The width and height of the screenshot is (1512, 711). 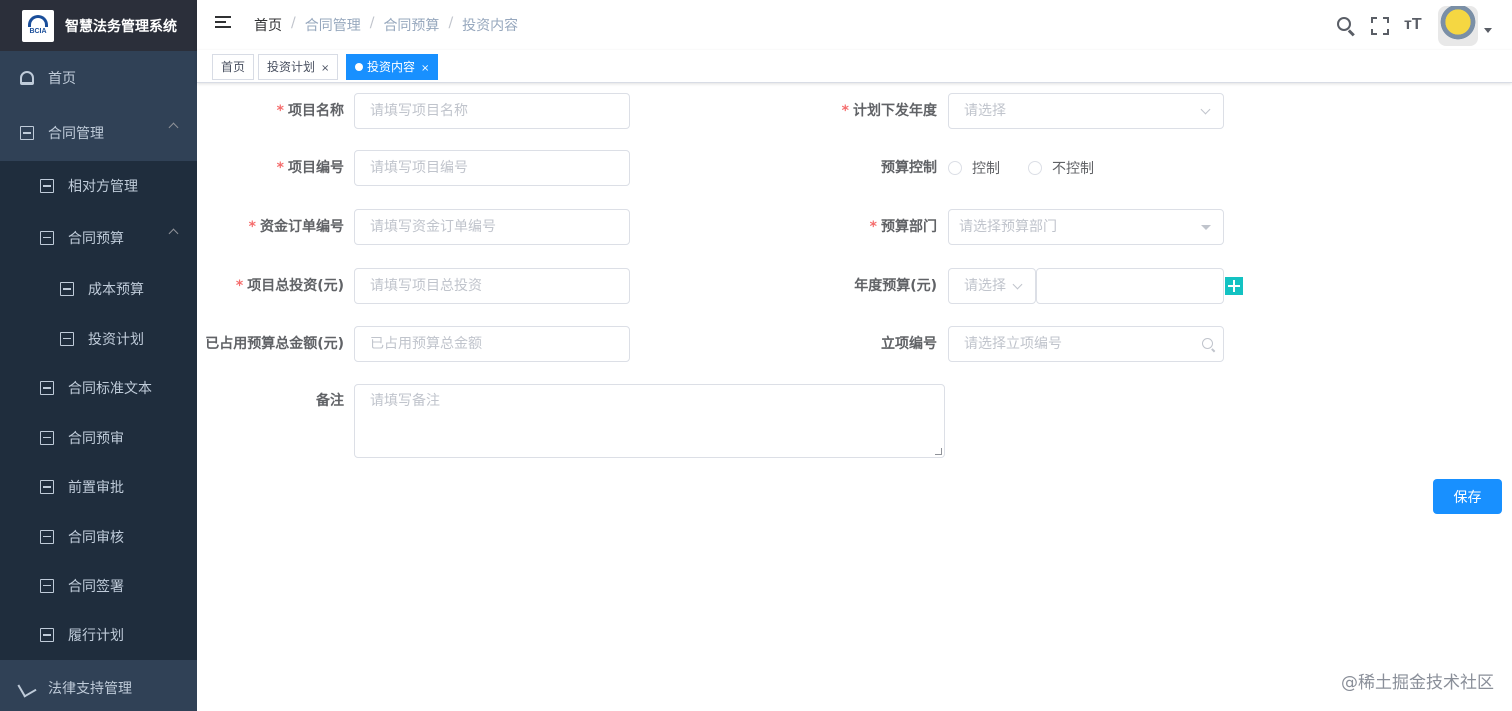 What do you see at coordinates (1061, 168) in the screenshot?
I see `budget-control-radio-no-control: 不控制` at bounding box center [1061, 168].